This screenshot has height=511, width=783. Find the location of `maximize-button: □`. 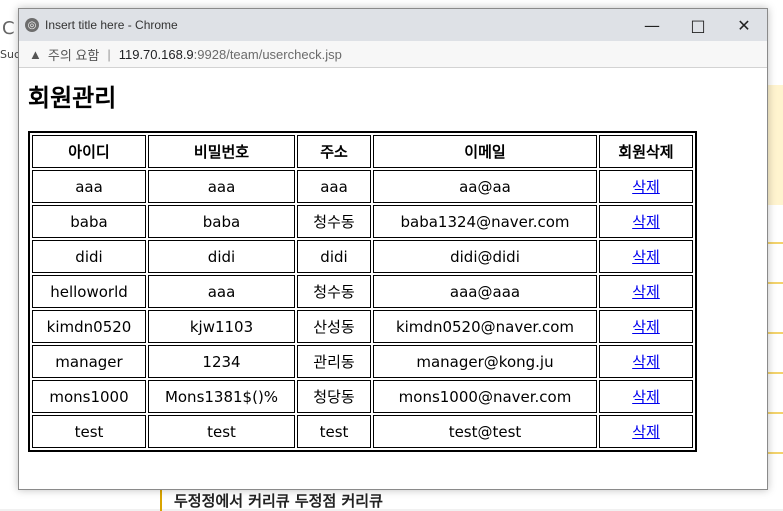

maximize-button: □ is located at coordinates (698, 25).